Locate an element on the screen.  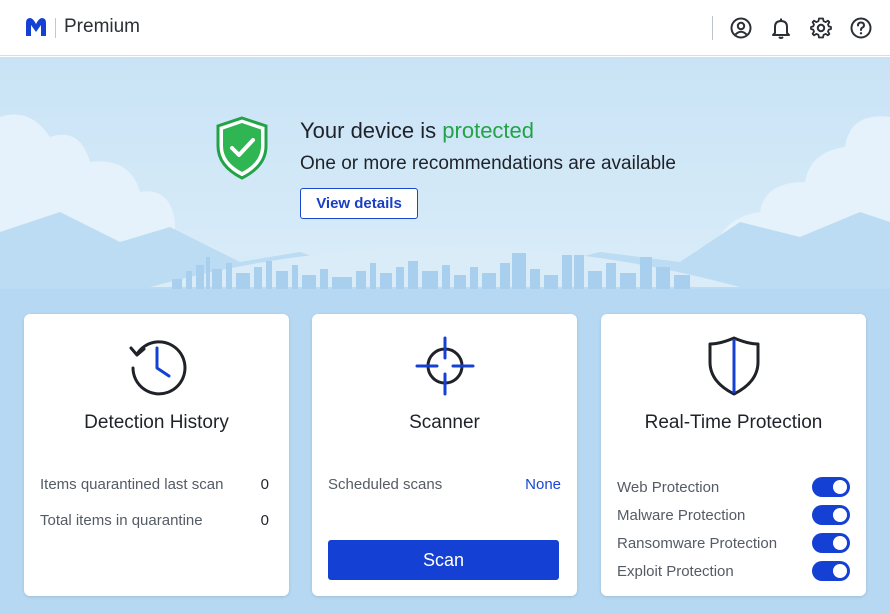
ransomware-protection-row: Ransomware Protection is located at coordinates (733, 543).